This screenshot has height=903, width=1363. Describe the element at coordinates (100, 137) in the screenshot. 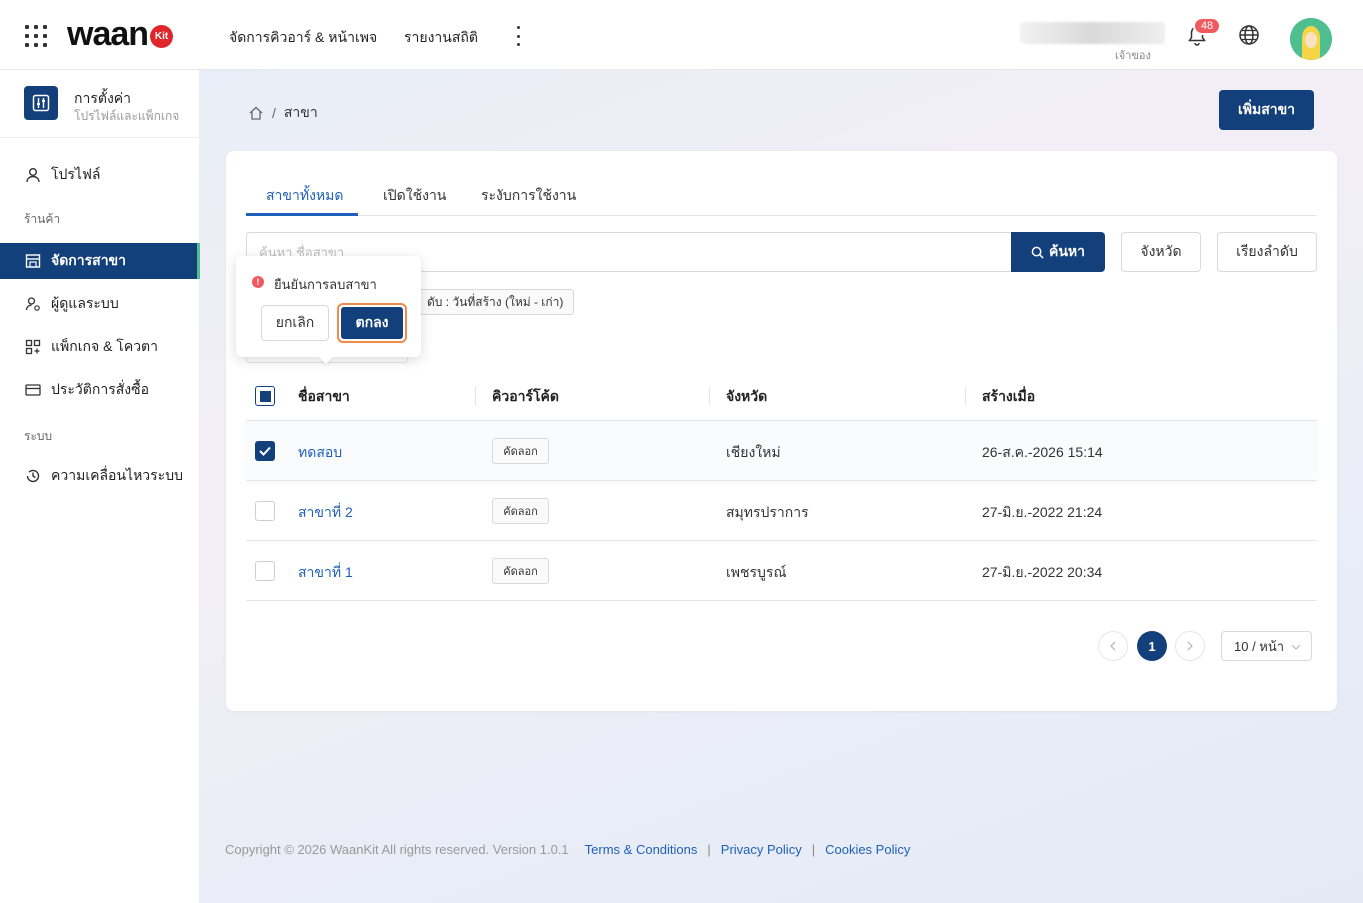

I see `sidebar-divider` at that location.